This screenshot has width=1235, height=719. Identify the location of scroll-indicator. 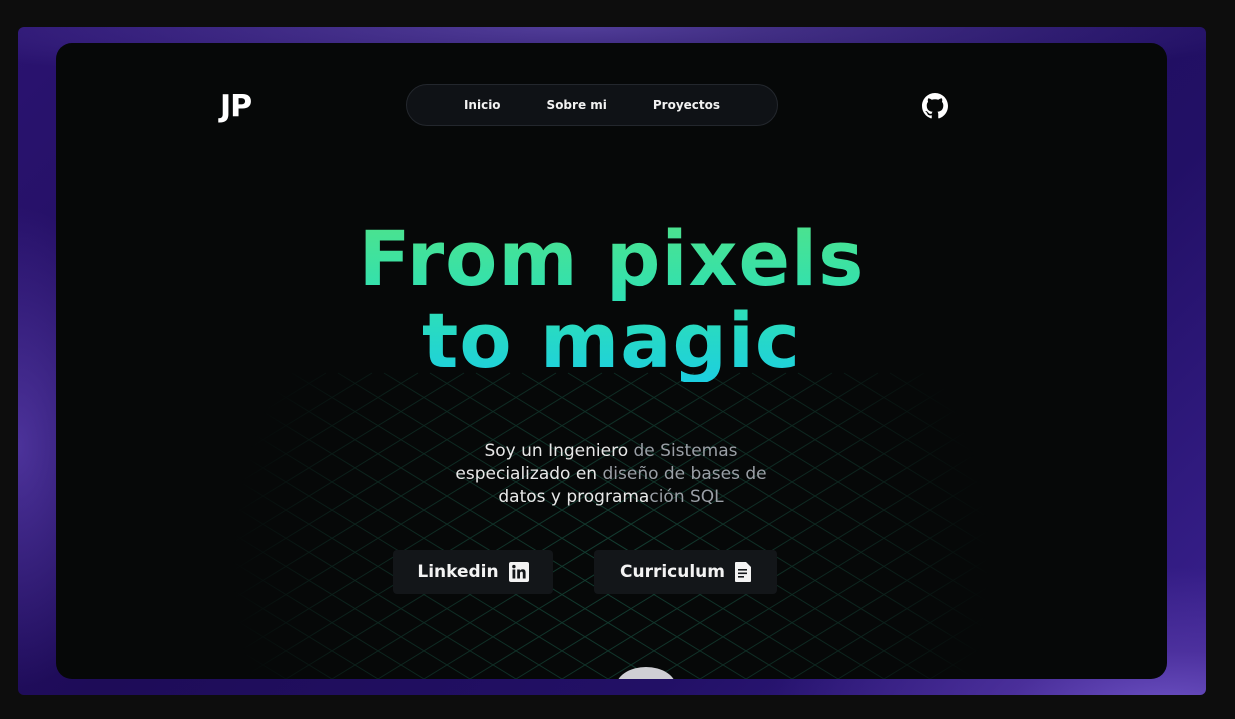
(646, 673).